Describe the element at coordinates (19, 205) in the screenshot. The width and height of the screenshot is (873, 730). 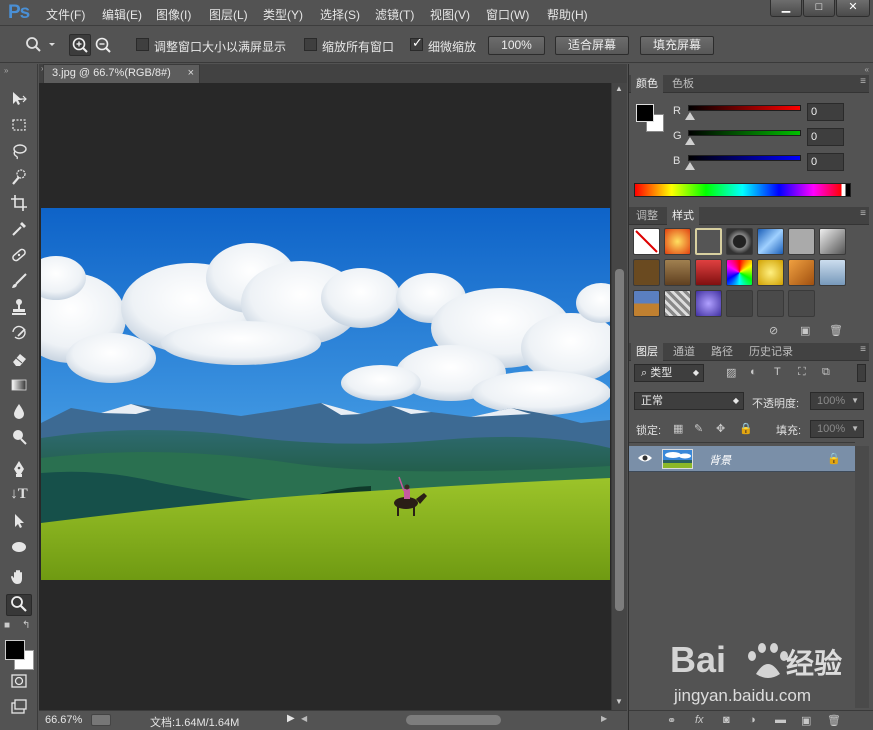
I see `crop-tool-icon` at that location.